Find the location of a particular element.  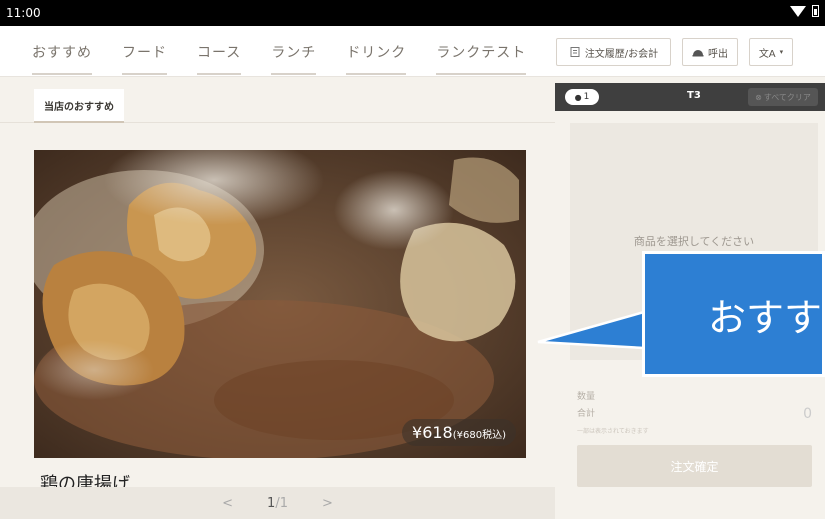

page-indicator: 1/1 is located at coordinates (277, 503).